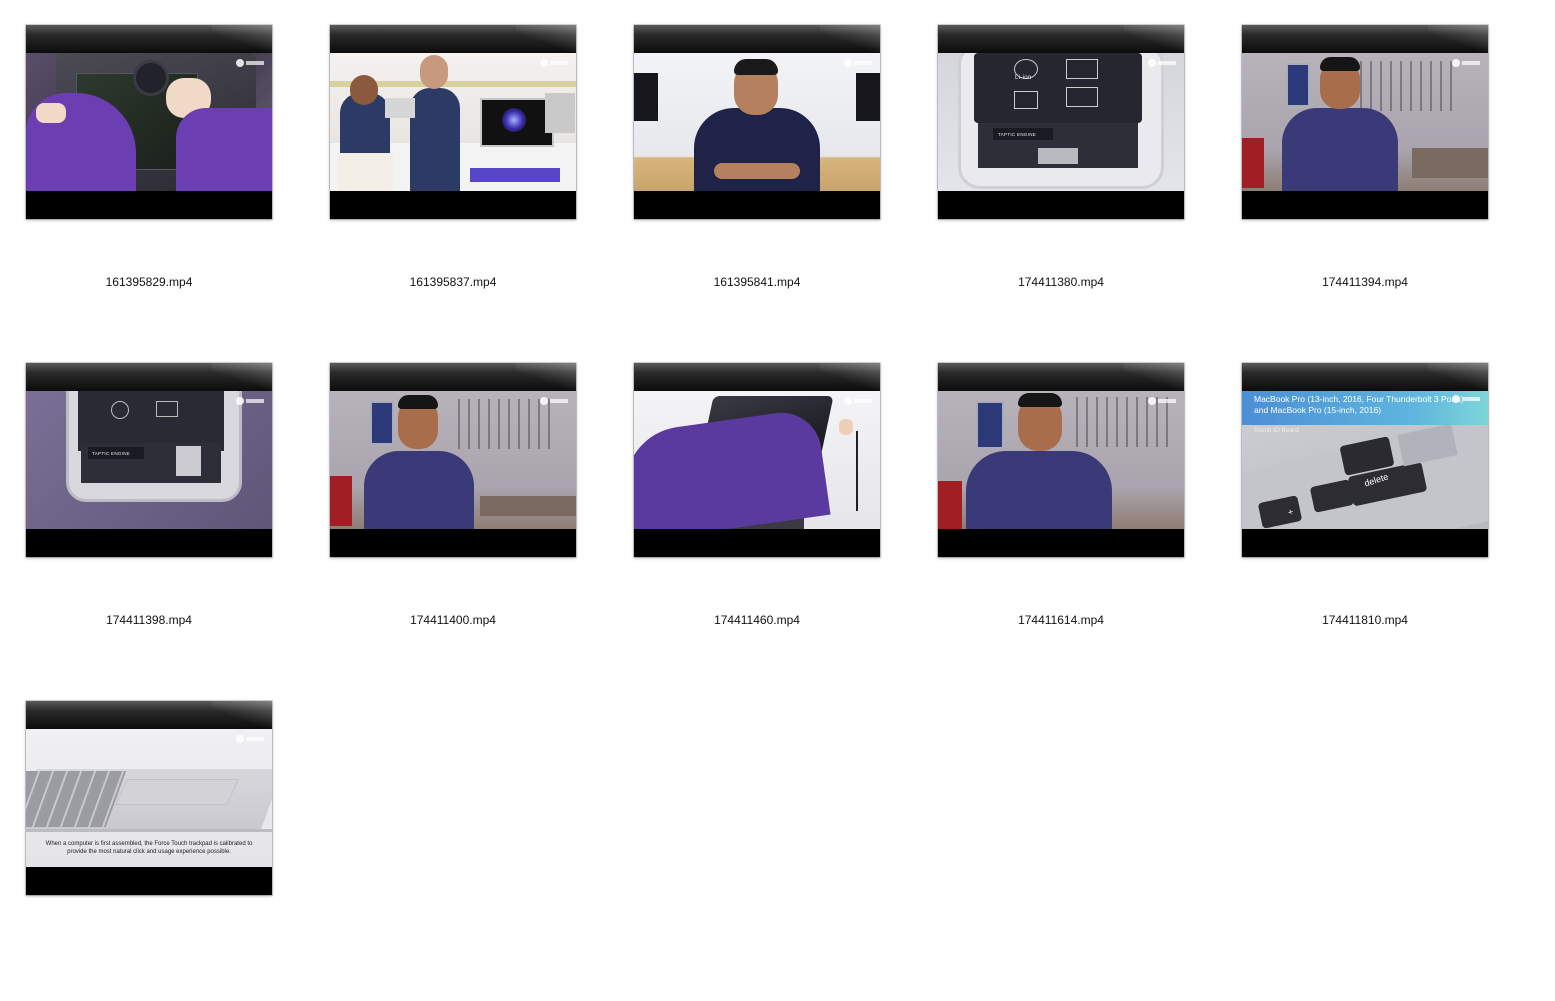 Image resolution: width=1555 pixels, height=1001 pixels. I want to click on file-item: 174411614.mp4, so click(1062, 513).